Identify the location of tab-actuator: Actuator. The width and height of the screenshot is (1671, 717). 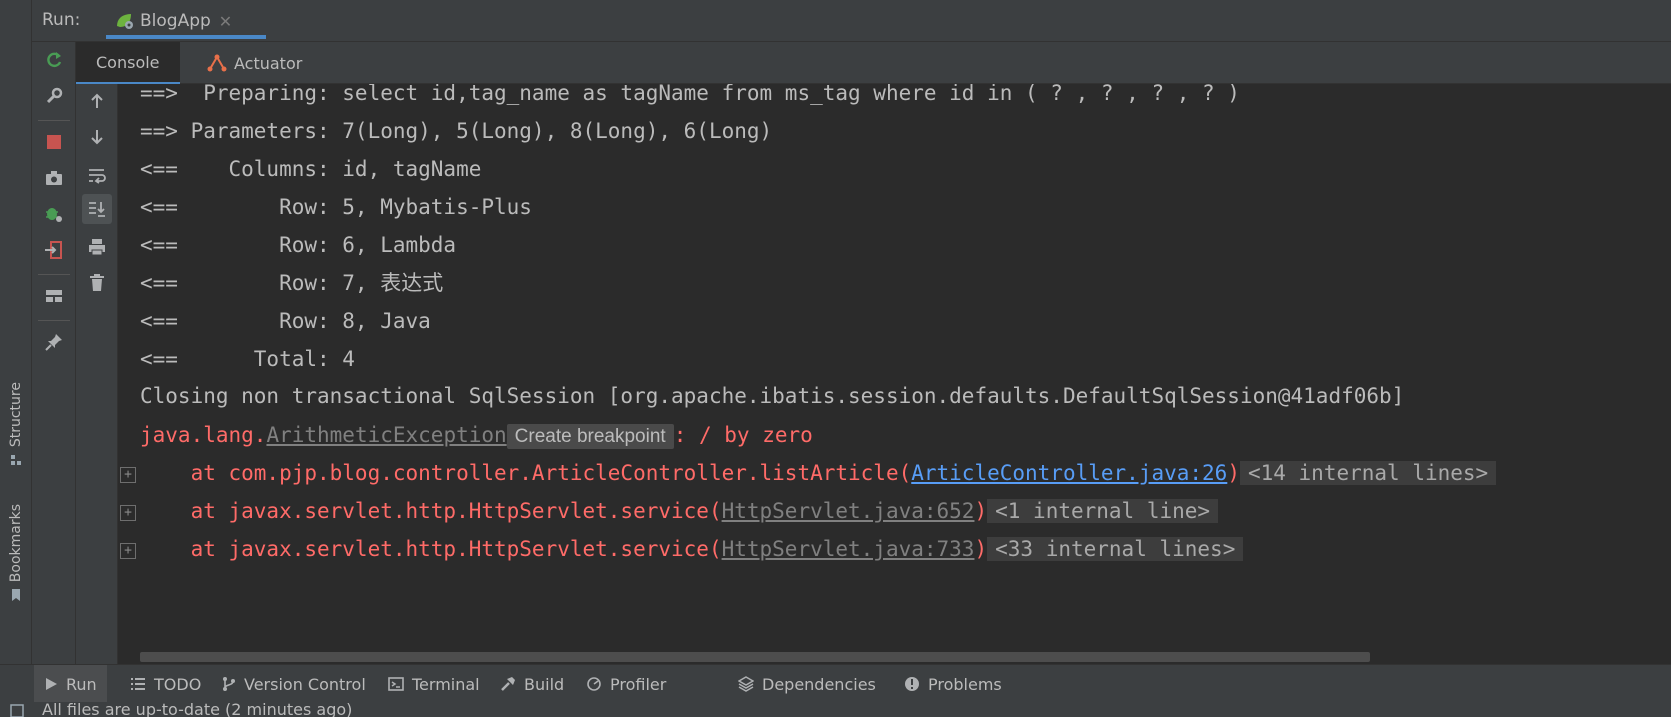
(254, 63).